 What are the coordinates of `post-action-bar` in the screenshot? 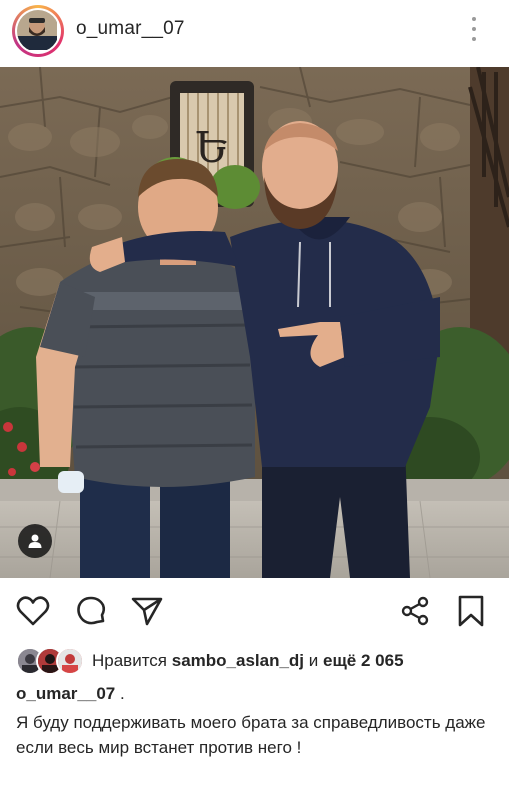 It's located at (254, 611).